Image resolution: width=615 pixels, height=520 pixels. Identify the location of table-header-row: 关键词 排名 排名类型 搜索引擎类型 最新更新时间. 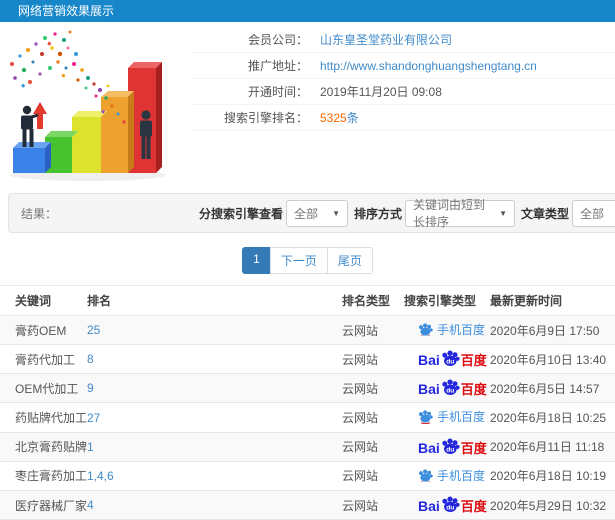
(307, 300).